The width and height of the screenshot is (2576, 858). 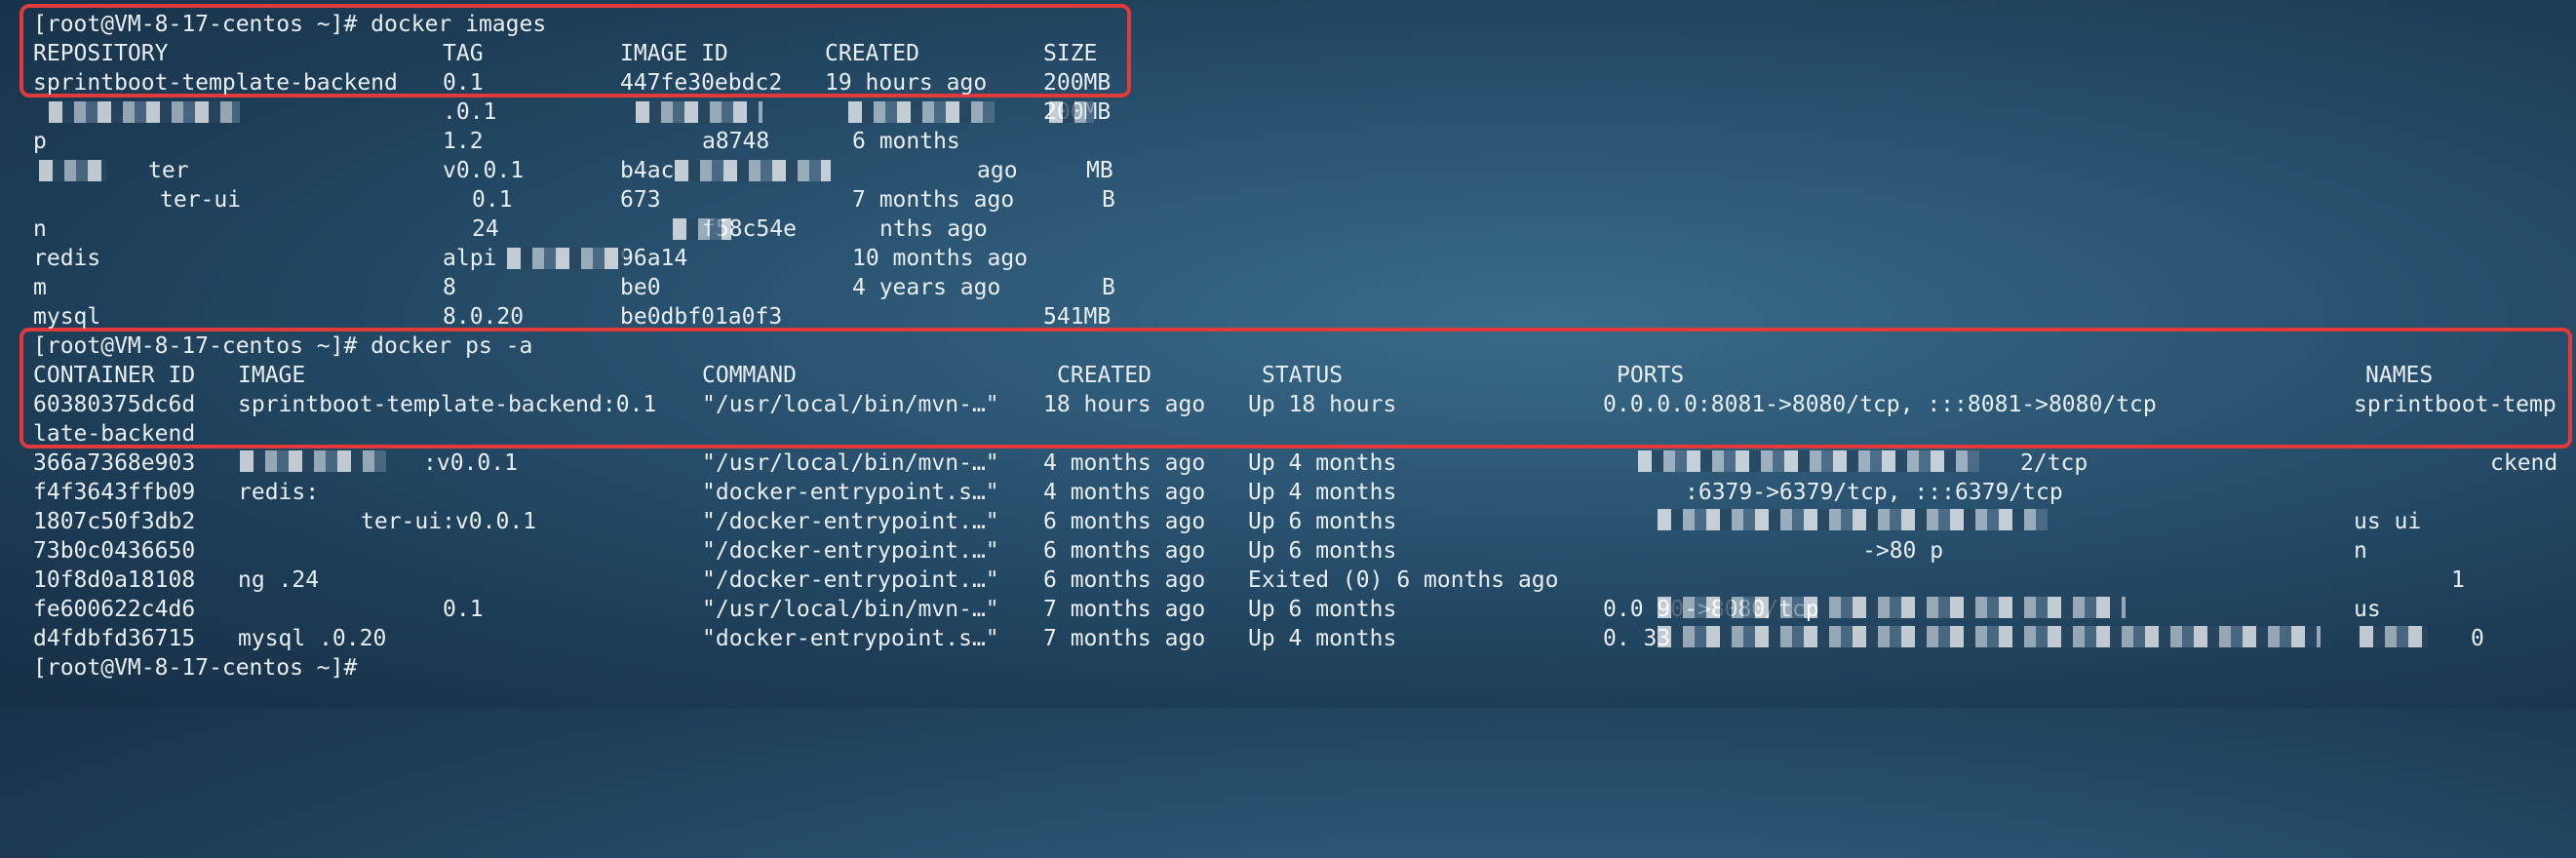 What do you see at coordinates (2367, 609) in the screenshot?
I see `cell-names: us` at bounding box center [2367, 609].